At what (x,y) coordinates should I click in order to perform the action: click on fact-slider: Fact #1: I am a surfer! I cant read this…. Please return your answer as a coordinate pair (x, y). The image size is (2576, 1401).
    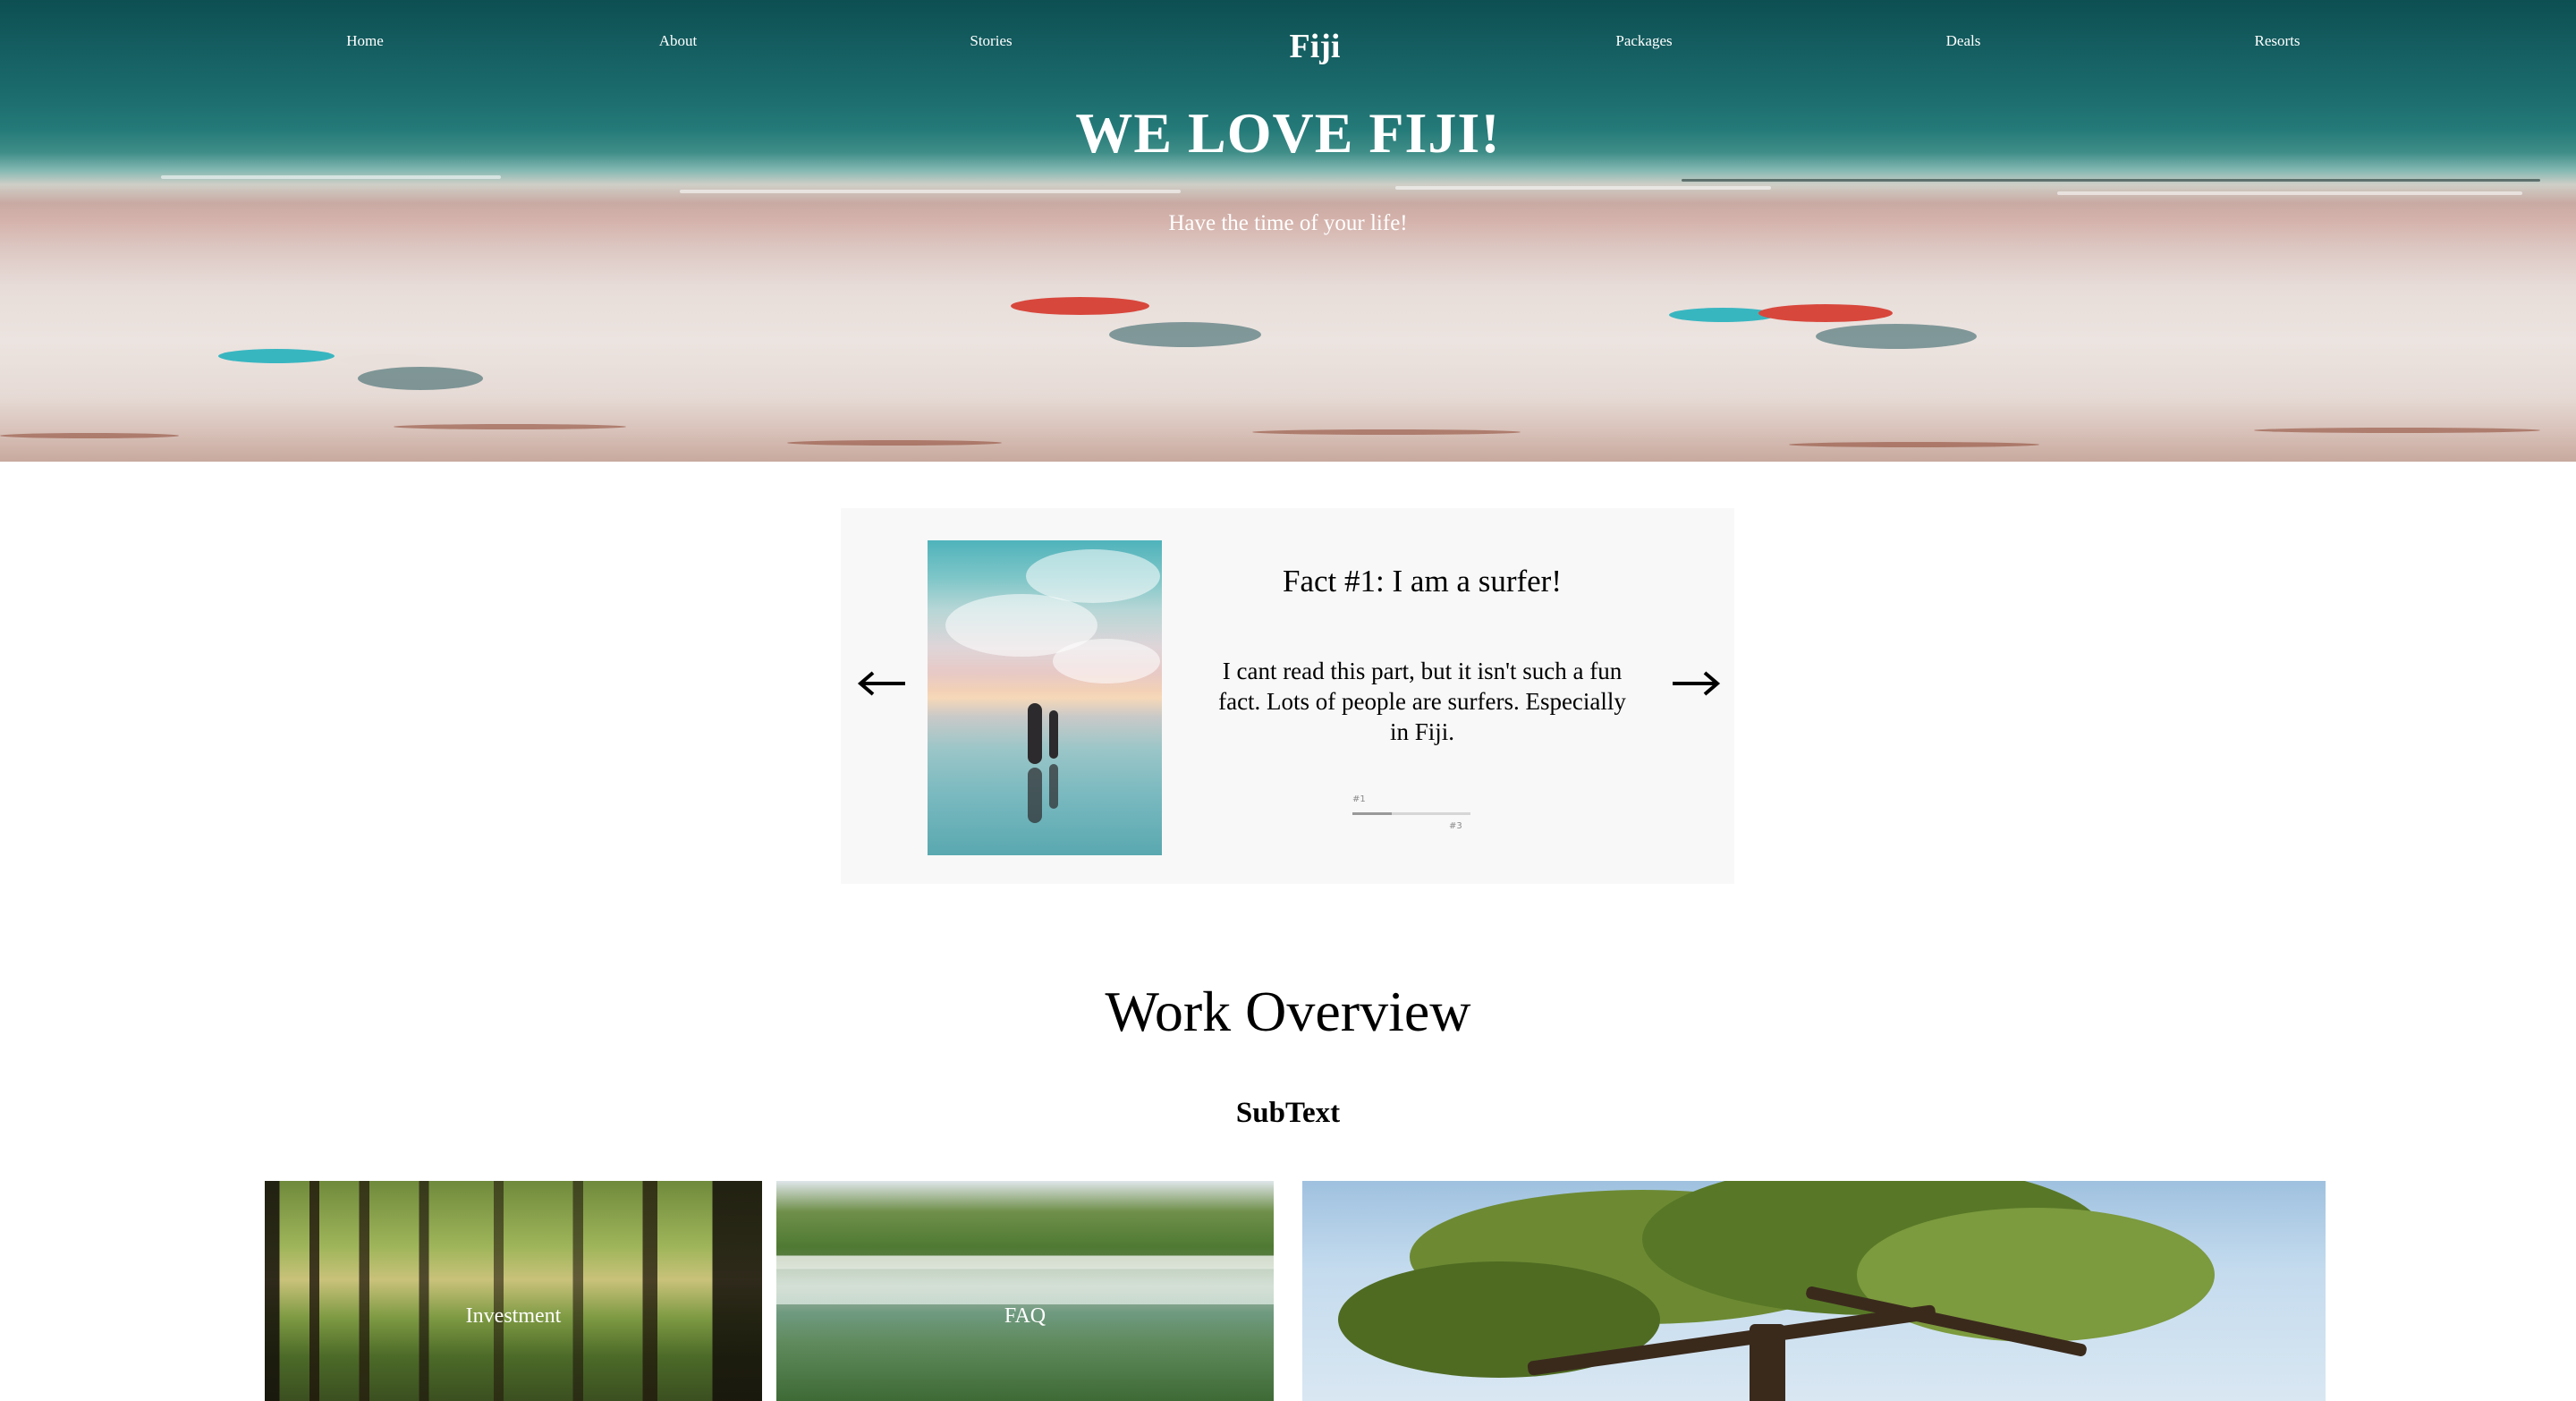
    Looking at the image, I should click on (1287, 696).